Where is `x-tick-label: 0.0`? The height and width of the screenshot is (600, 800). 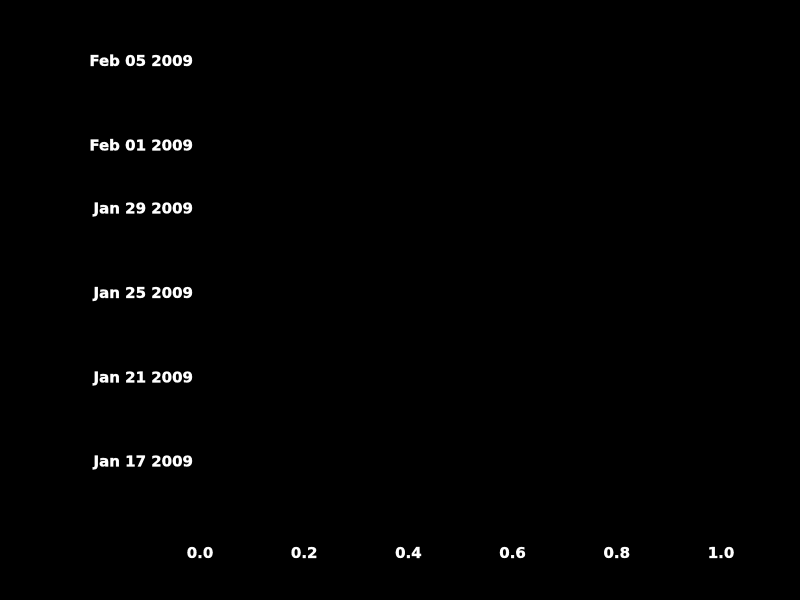
x-tick-label: 0.0 is located at coordinates (200, 553).